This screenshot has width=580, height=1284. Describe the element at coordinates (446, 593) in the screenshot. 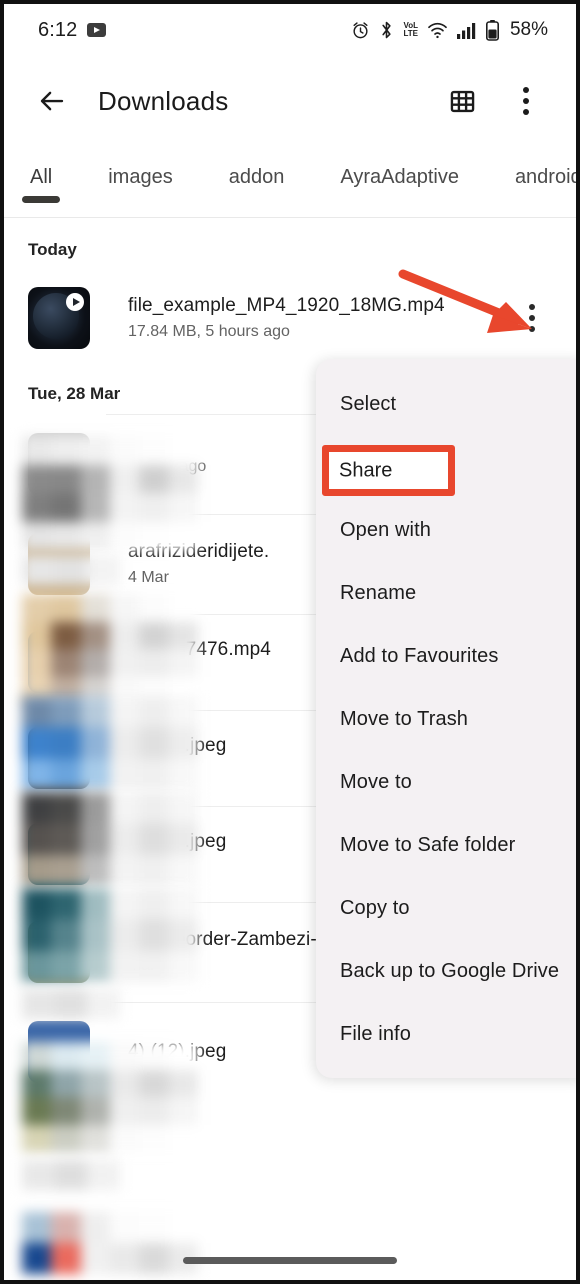

I see `menu-item-rename: Rename` at that location.